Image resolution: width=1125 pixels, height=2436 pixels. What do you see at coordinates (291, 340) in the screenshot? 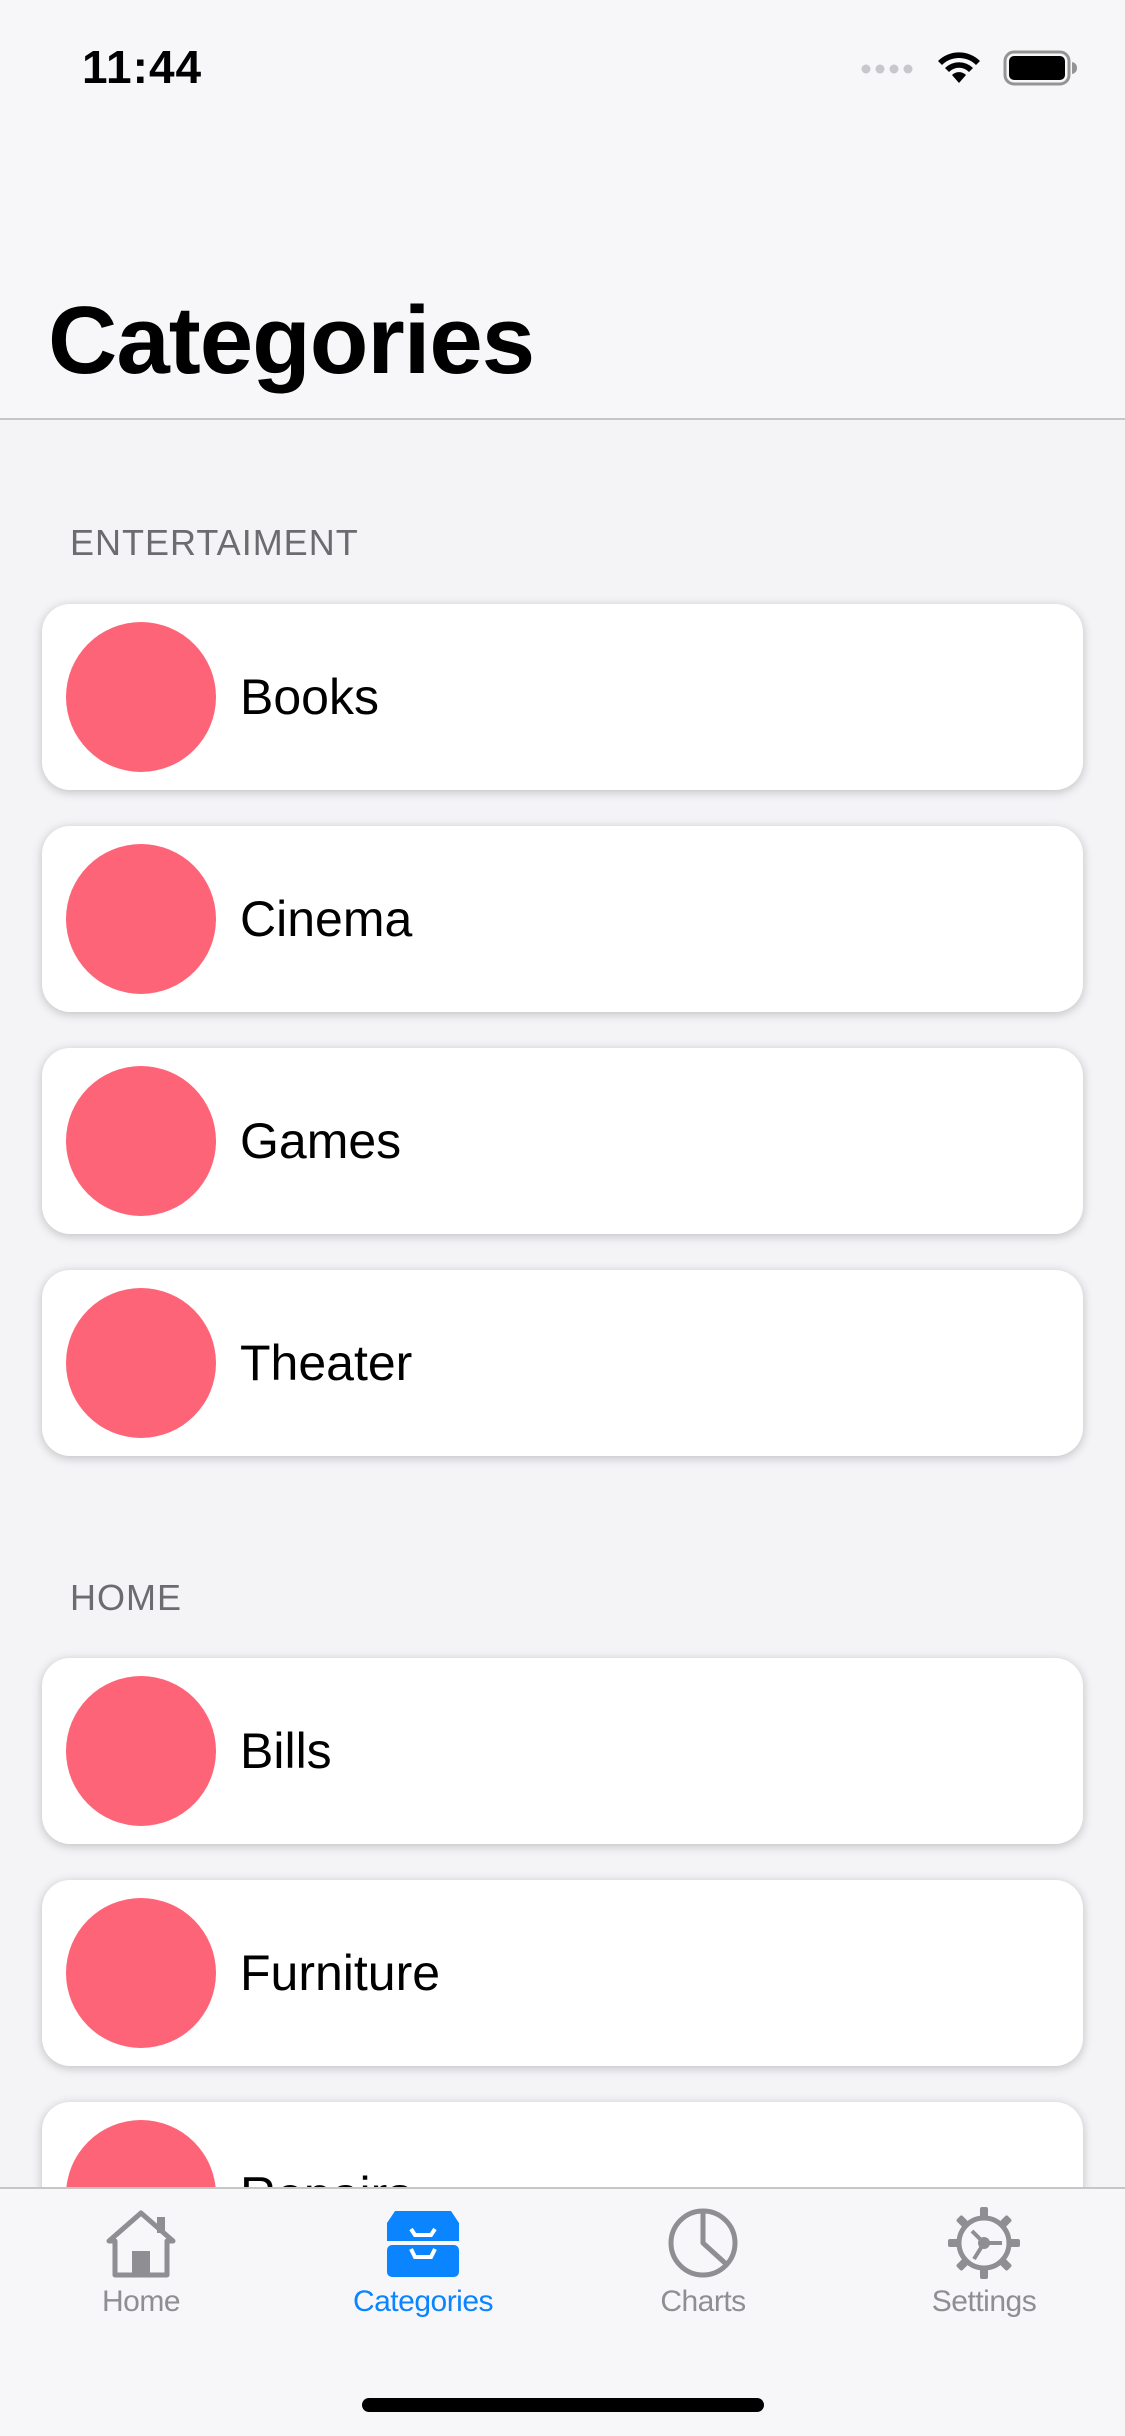
I see `page-title: Categories` at bounding box center [291, 340].